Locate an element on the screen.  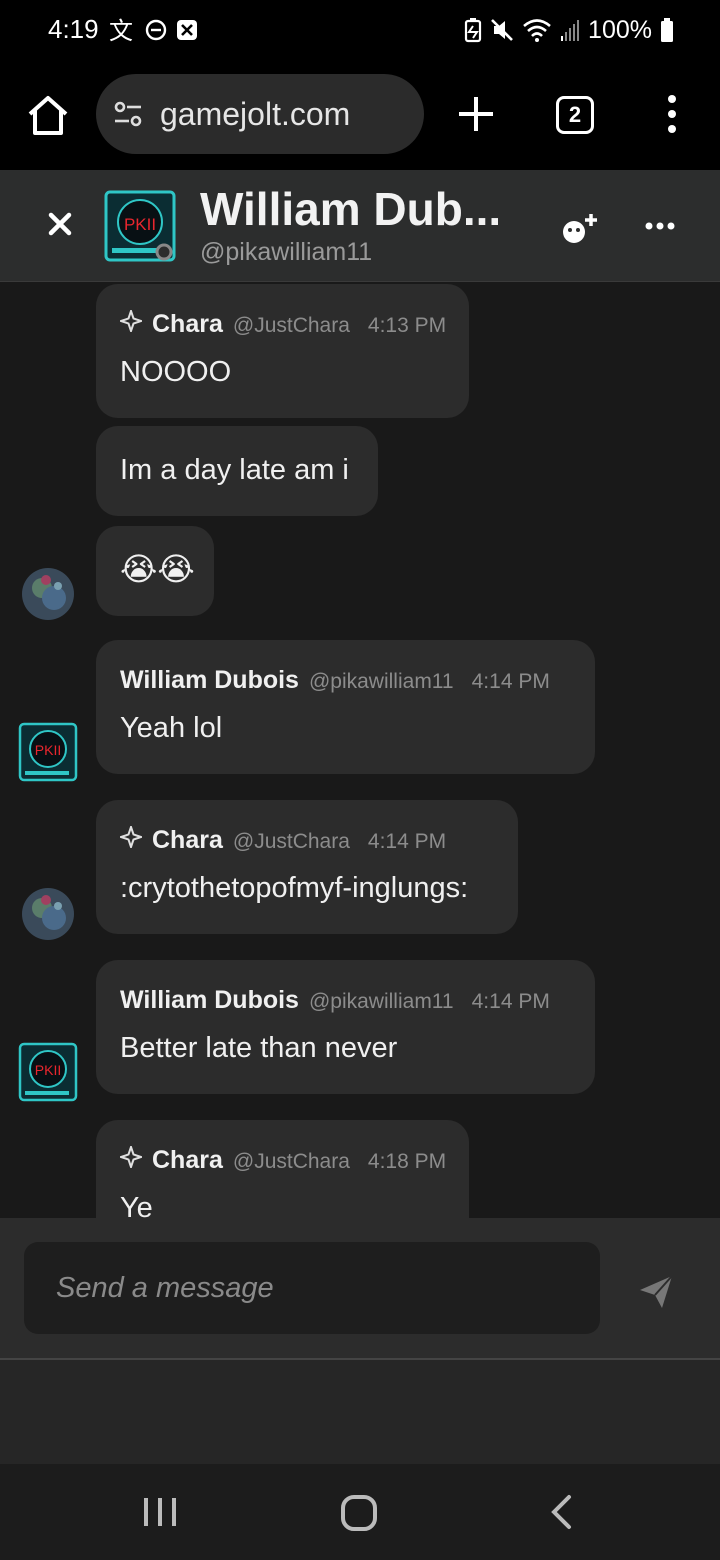
message-meta: Chara @JustChara 4:14 PM is located at coordinates (283, 840).